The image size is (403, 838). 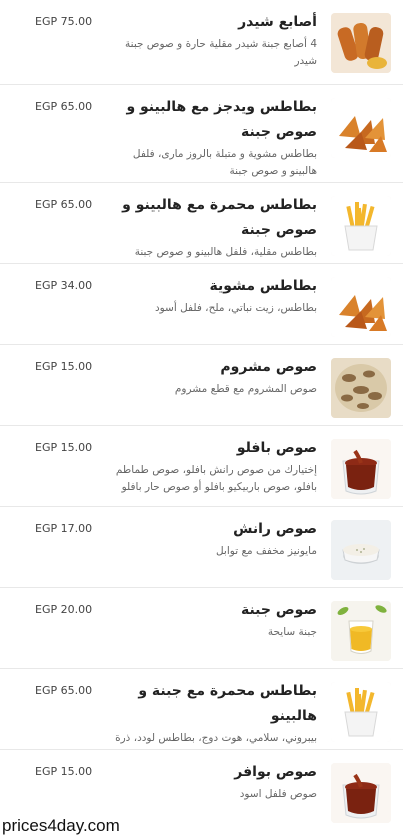 I want to click on item-title: بطاطس مشوية, so click(x=263, y=286).